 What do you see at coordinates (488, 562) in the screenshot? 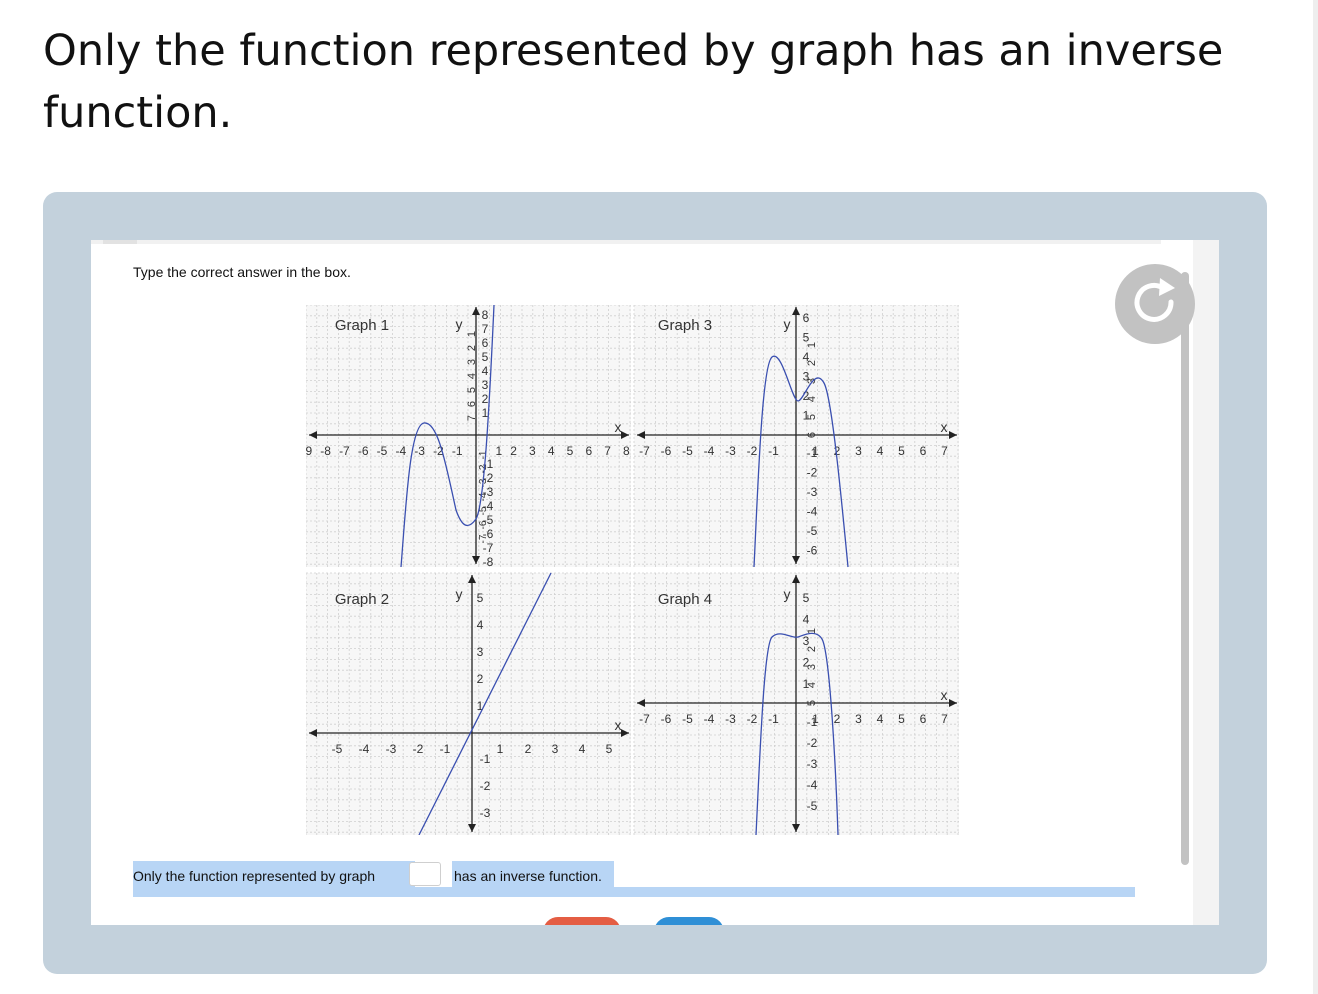
I see `y-tick-label: -8` at bounding box center [488, 562].